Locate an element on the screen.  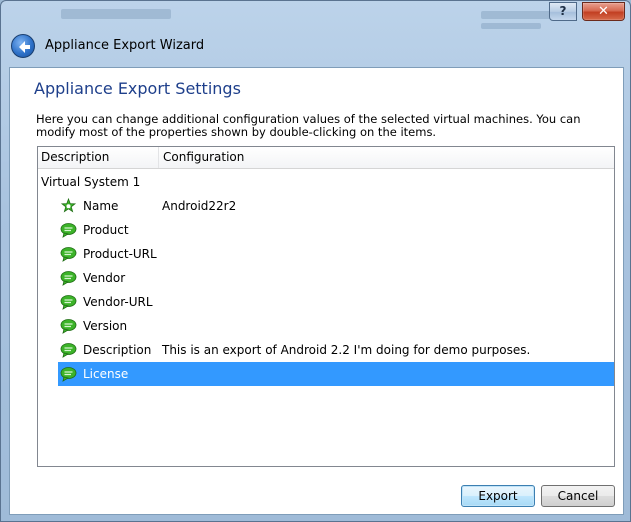
tree-row-vendor-url: Vendor-URL is located at coordinates (326, 302).